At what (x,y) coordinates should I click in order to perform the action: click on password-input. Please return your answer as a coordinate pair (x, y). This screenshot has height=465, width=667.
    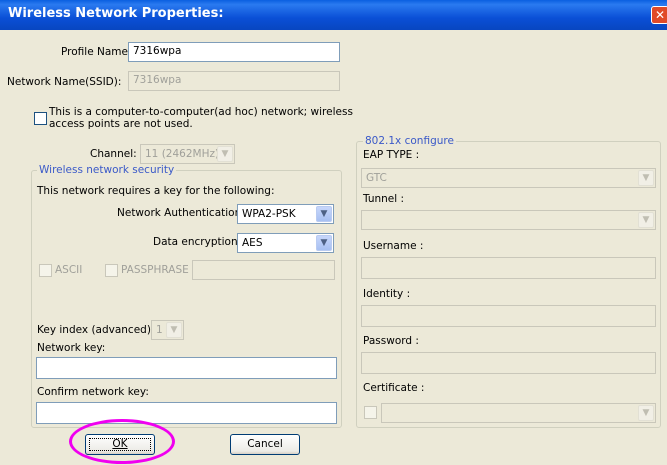
    Looking at the image, I should click on (508, 363).